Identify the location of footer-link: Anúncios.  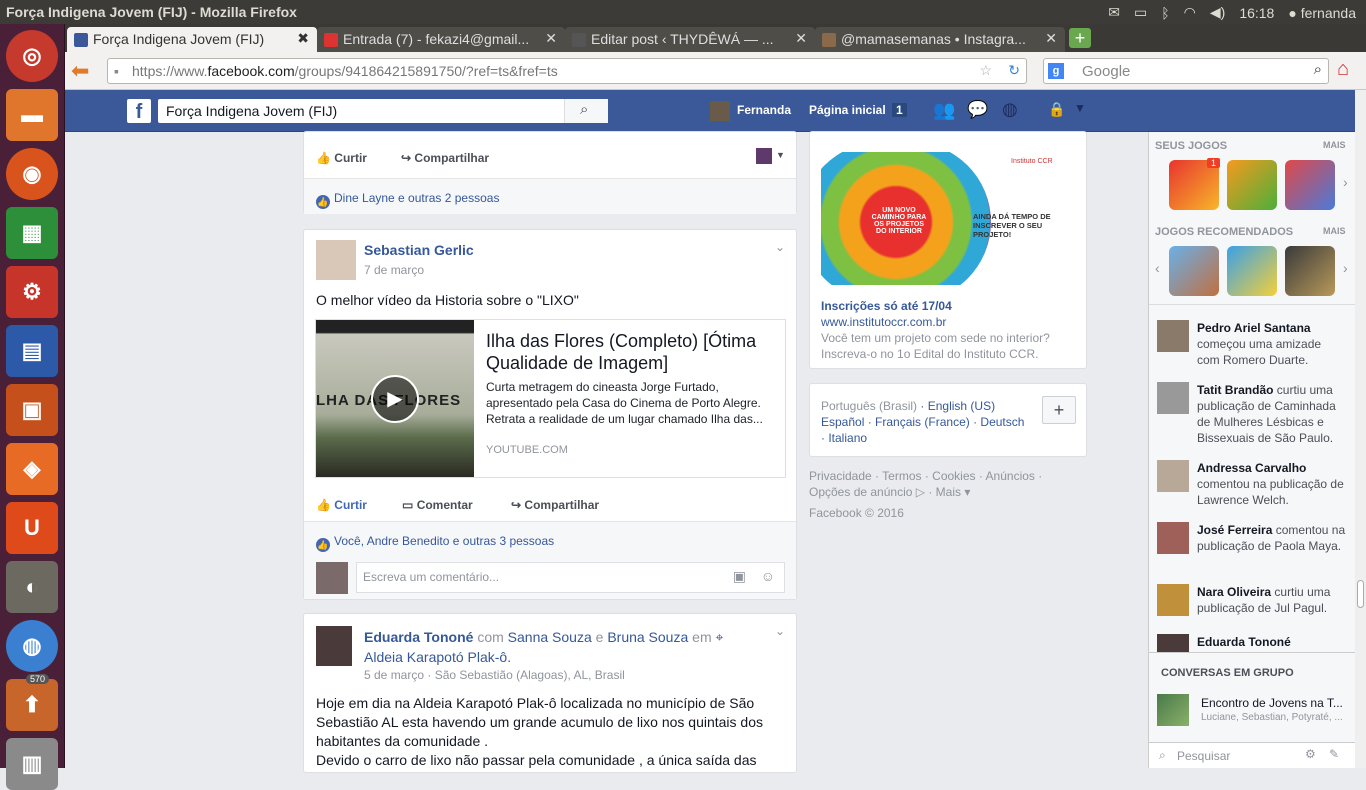
(1010, 476).